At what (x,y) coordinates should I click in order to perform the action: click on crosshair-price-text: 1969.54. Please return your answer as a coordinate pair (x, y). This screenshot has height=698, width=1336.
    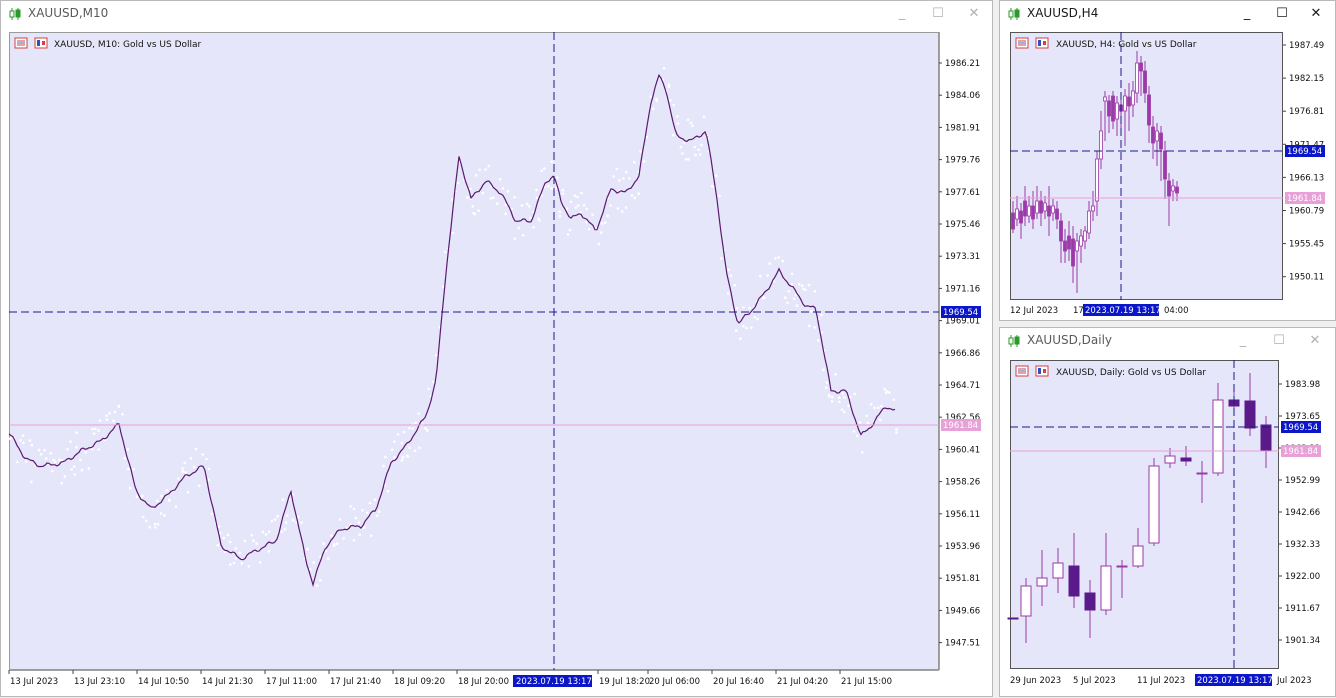
    Looking at the image, I should click on (1300, 428).